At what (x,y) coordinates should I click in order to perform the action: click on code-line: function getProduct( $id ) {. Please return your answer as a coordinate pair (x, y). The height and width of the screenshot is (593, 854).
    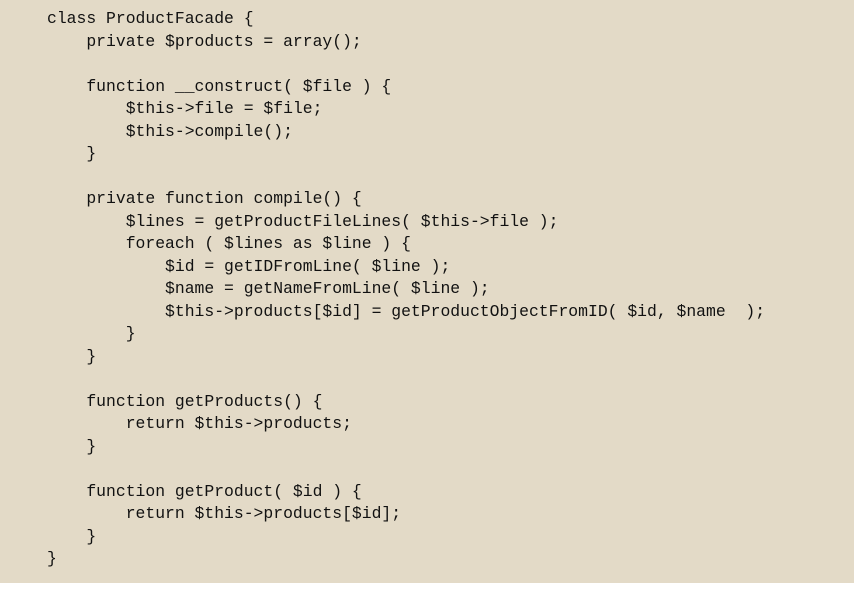
    Looking at the image, I should click on (204, 491).